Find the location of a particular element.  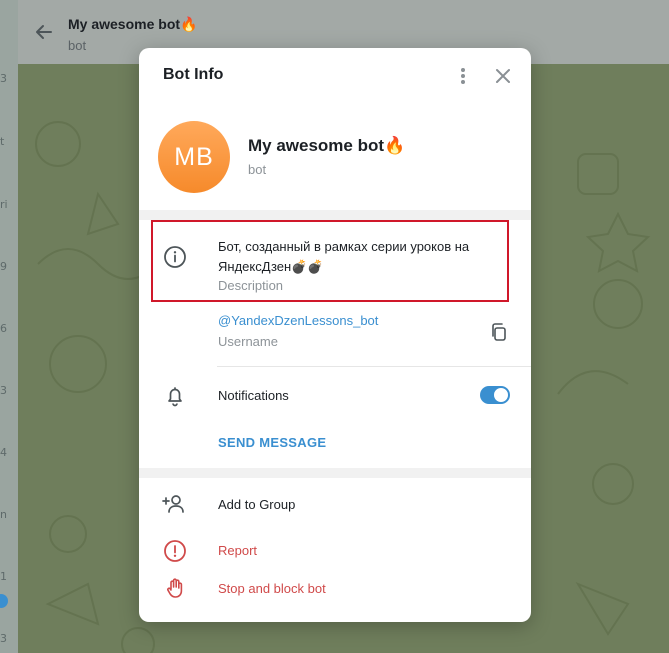

avatar-initials: MB is located at coordinates (194, 156).